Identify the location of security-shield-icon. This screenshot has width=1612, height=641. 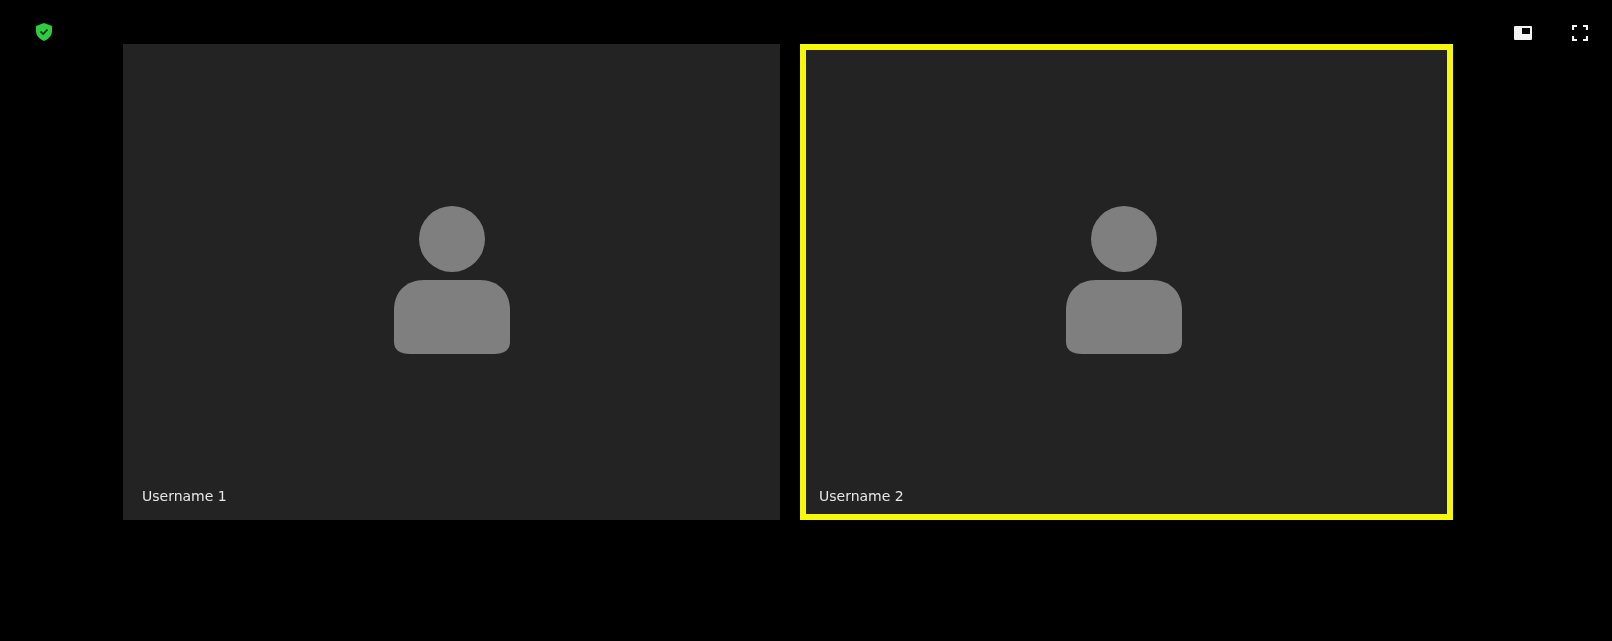
(44, 32).